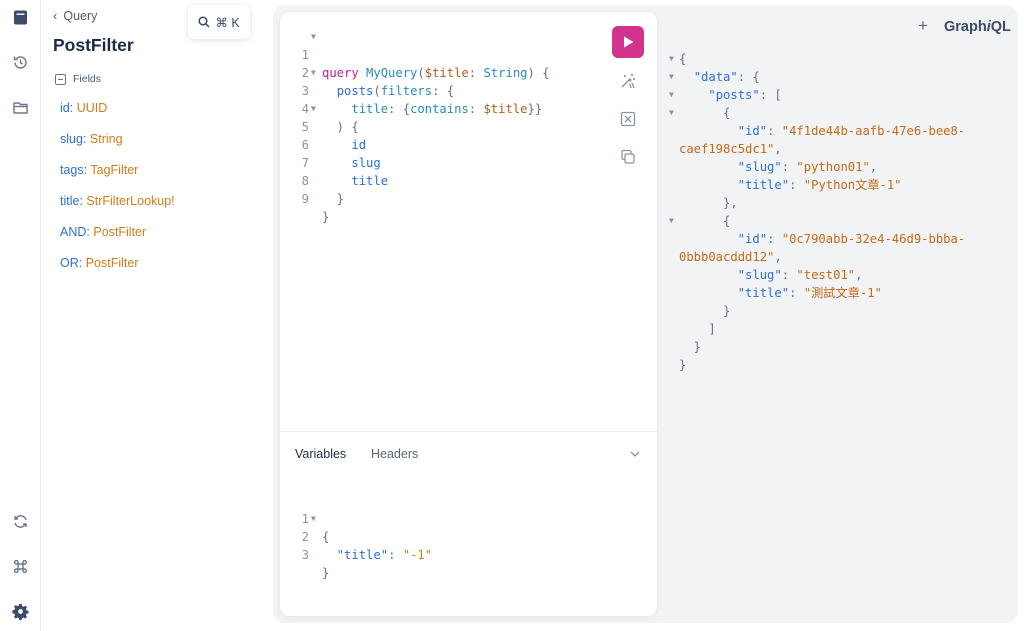 This screenshot has height=631, width=1024. I want to click on merge-fragments-button, so click(628, 119).